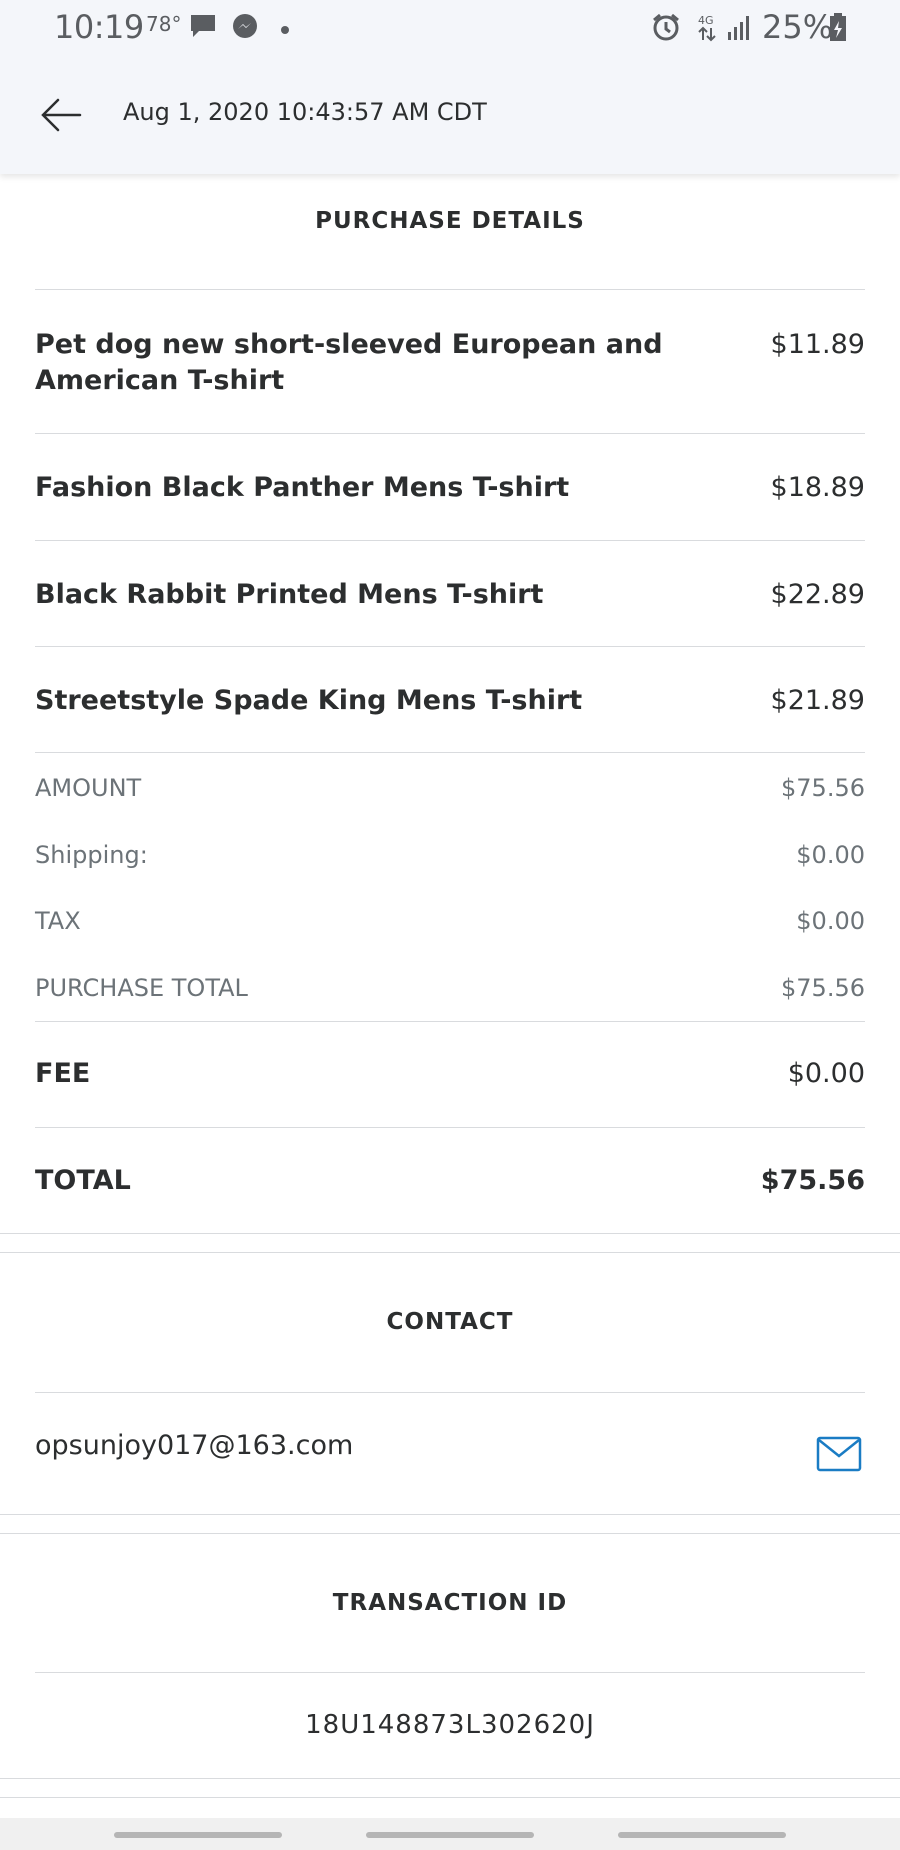 The width and height of the screenshot is (900, 1850). What do you see at coordinates (289, 594) in the screenshot?
I see `item-name: Black Rabbit Printed Mens T-shirt` at bounding box center [289, 594].